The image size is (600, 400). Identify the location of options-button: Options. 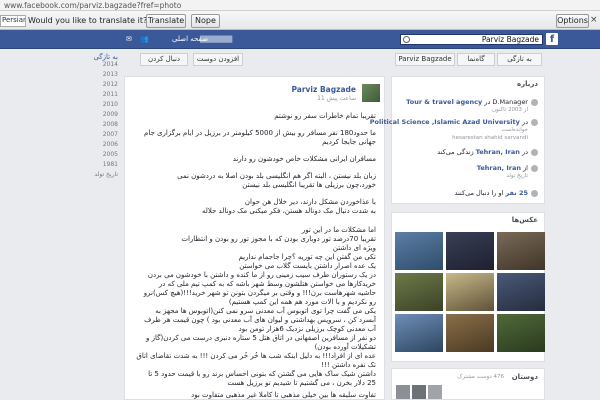
(572, 21).